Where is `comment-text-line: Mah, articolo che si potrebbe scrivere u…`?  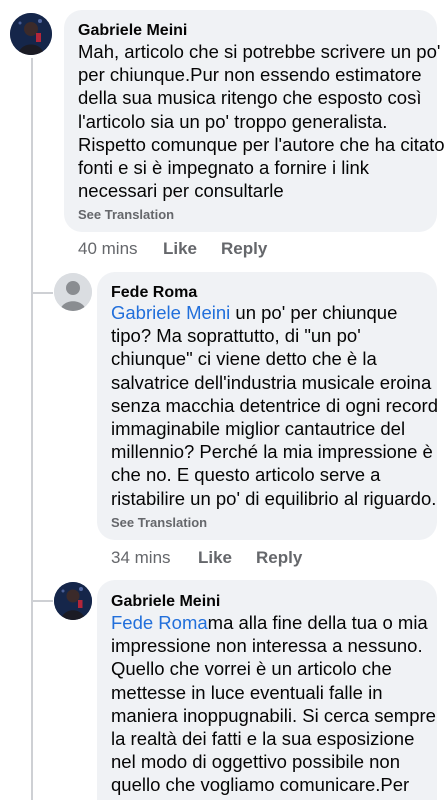 comment-text-line: Mah, articolo che si potrebbe scrivere u… is located at coordinates (259, 51).